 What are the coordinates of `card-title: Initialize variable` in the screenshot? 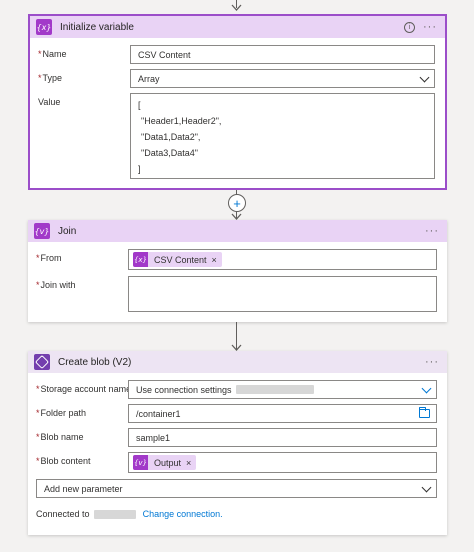 It's located at (97, 27).